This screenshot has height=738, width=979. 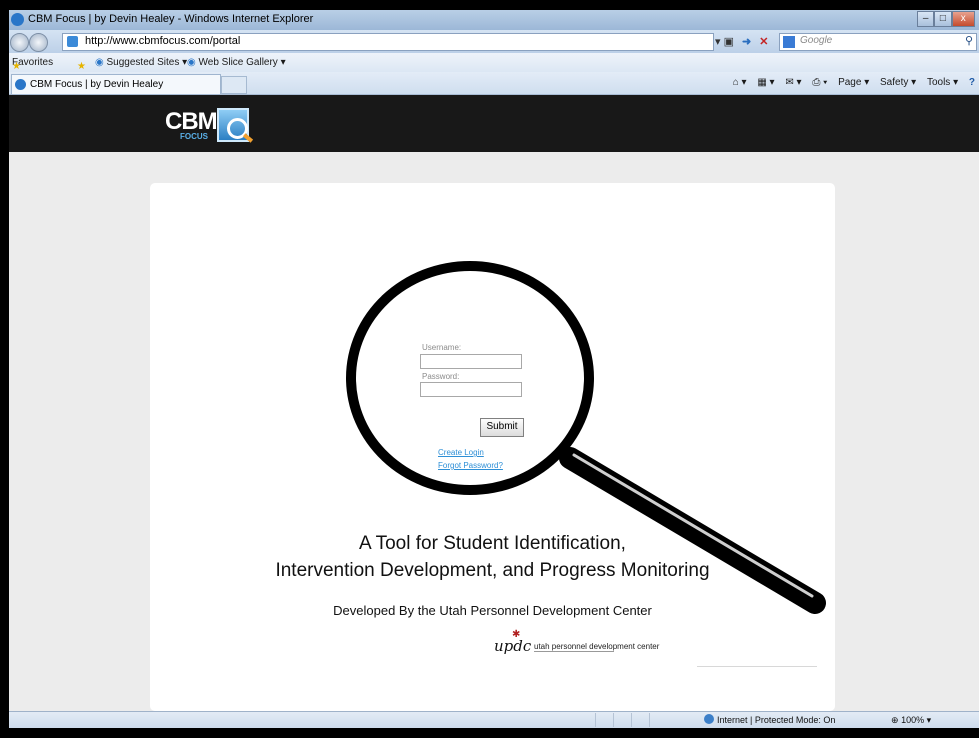 What do you see at coordinates (757, 666) in the screenshot?
I see `footer-divider` at bounding box center [757, 666].